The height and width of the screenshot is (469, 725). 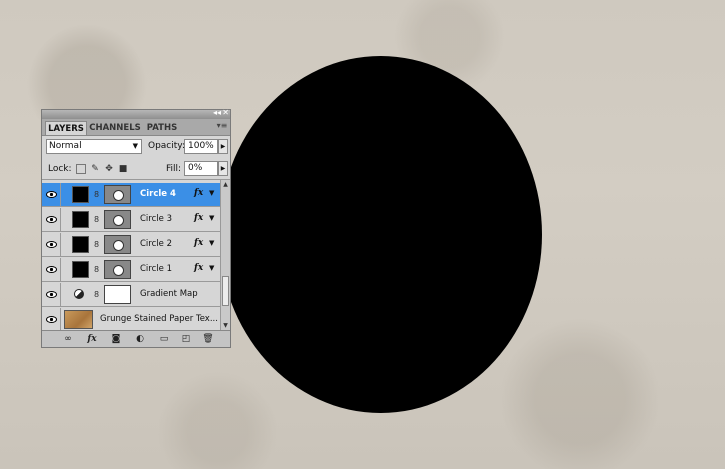 What do you see at coordinates (66, 128) in the screenshot?
I see `tab-layers: LAYERS` at bounding box center [66, 128].